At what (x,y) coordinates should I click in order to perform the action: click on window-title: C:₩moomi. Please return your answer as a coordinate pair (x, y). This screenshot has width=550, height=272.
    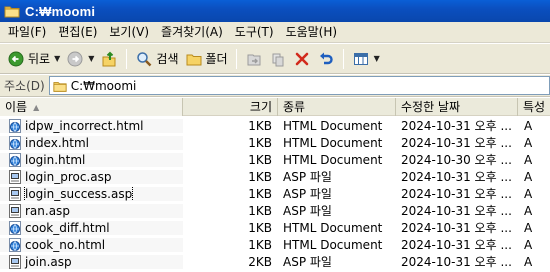
    Looking at the image, I should click on (60, 11).